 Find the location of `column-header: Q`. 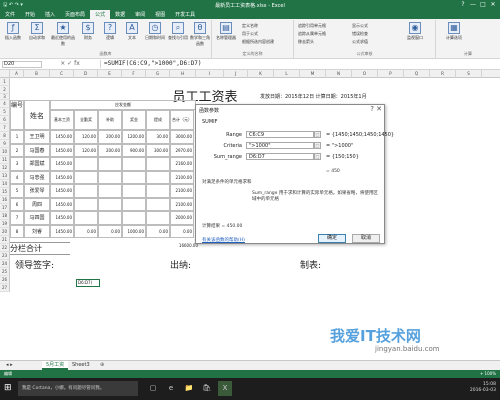

column-header: Q is located at coordinates (417, 74).